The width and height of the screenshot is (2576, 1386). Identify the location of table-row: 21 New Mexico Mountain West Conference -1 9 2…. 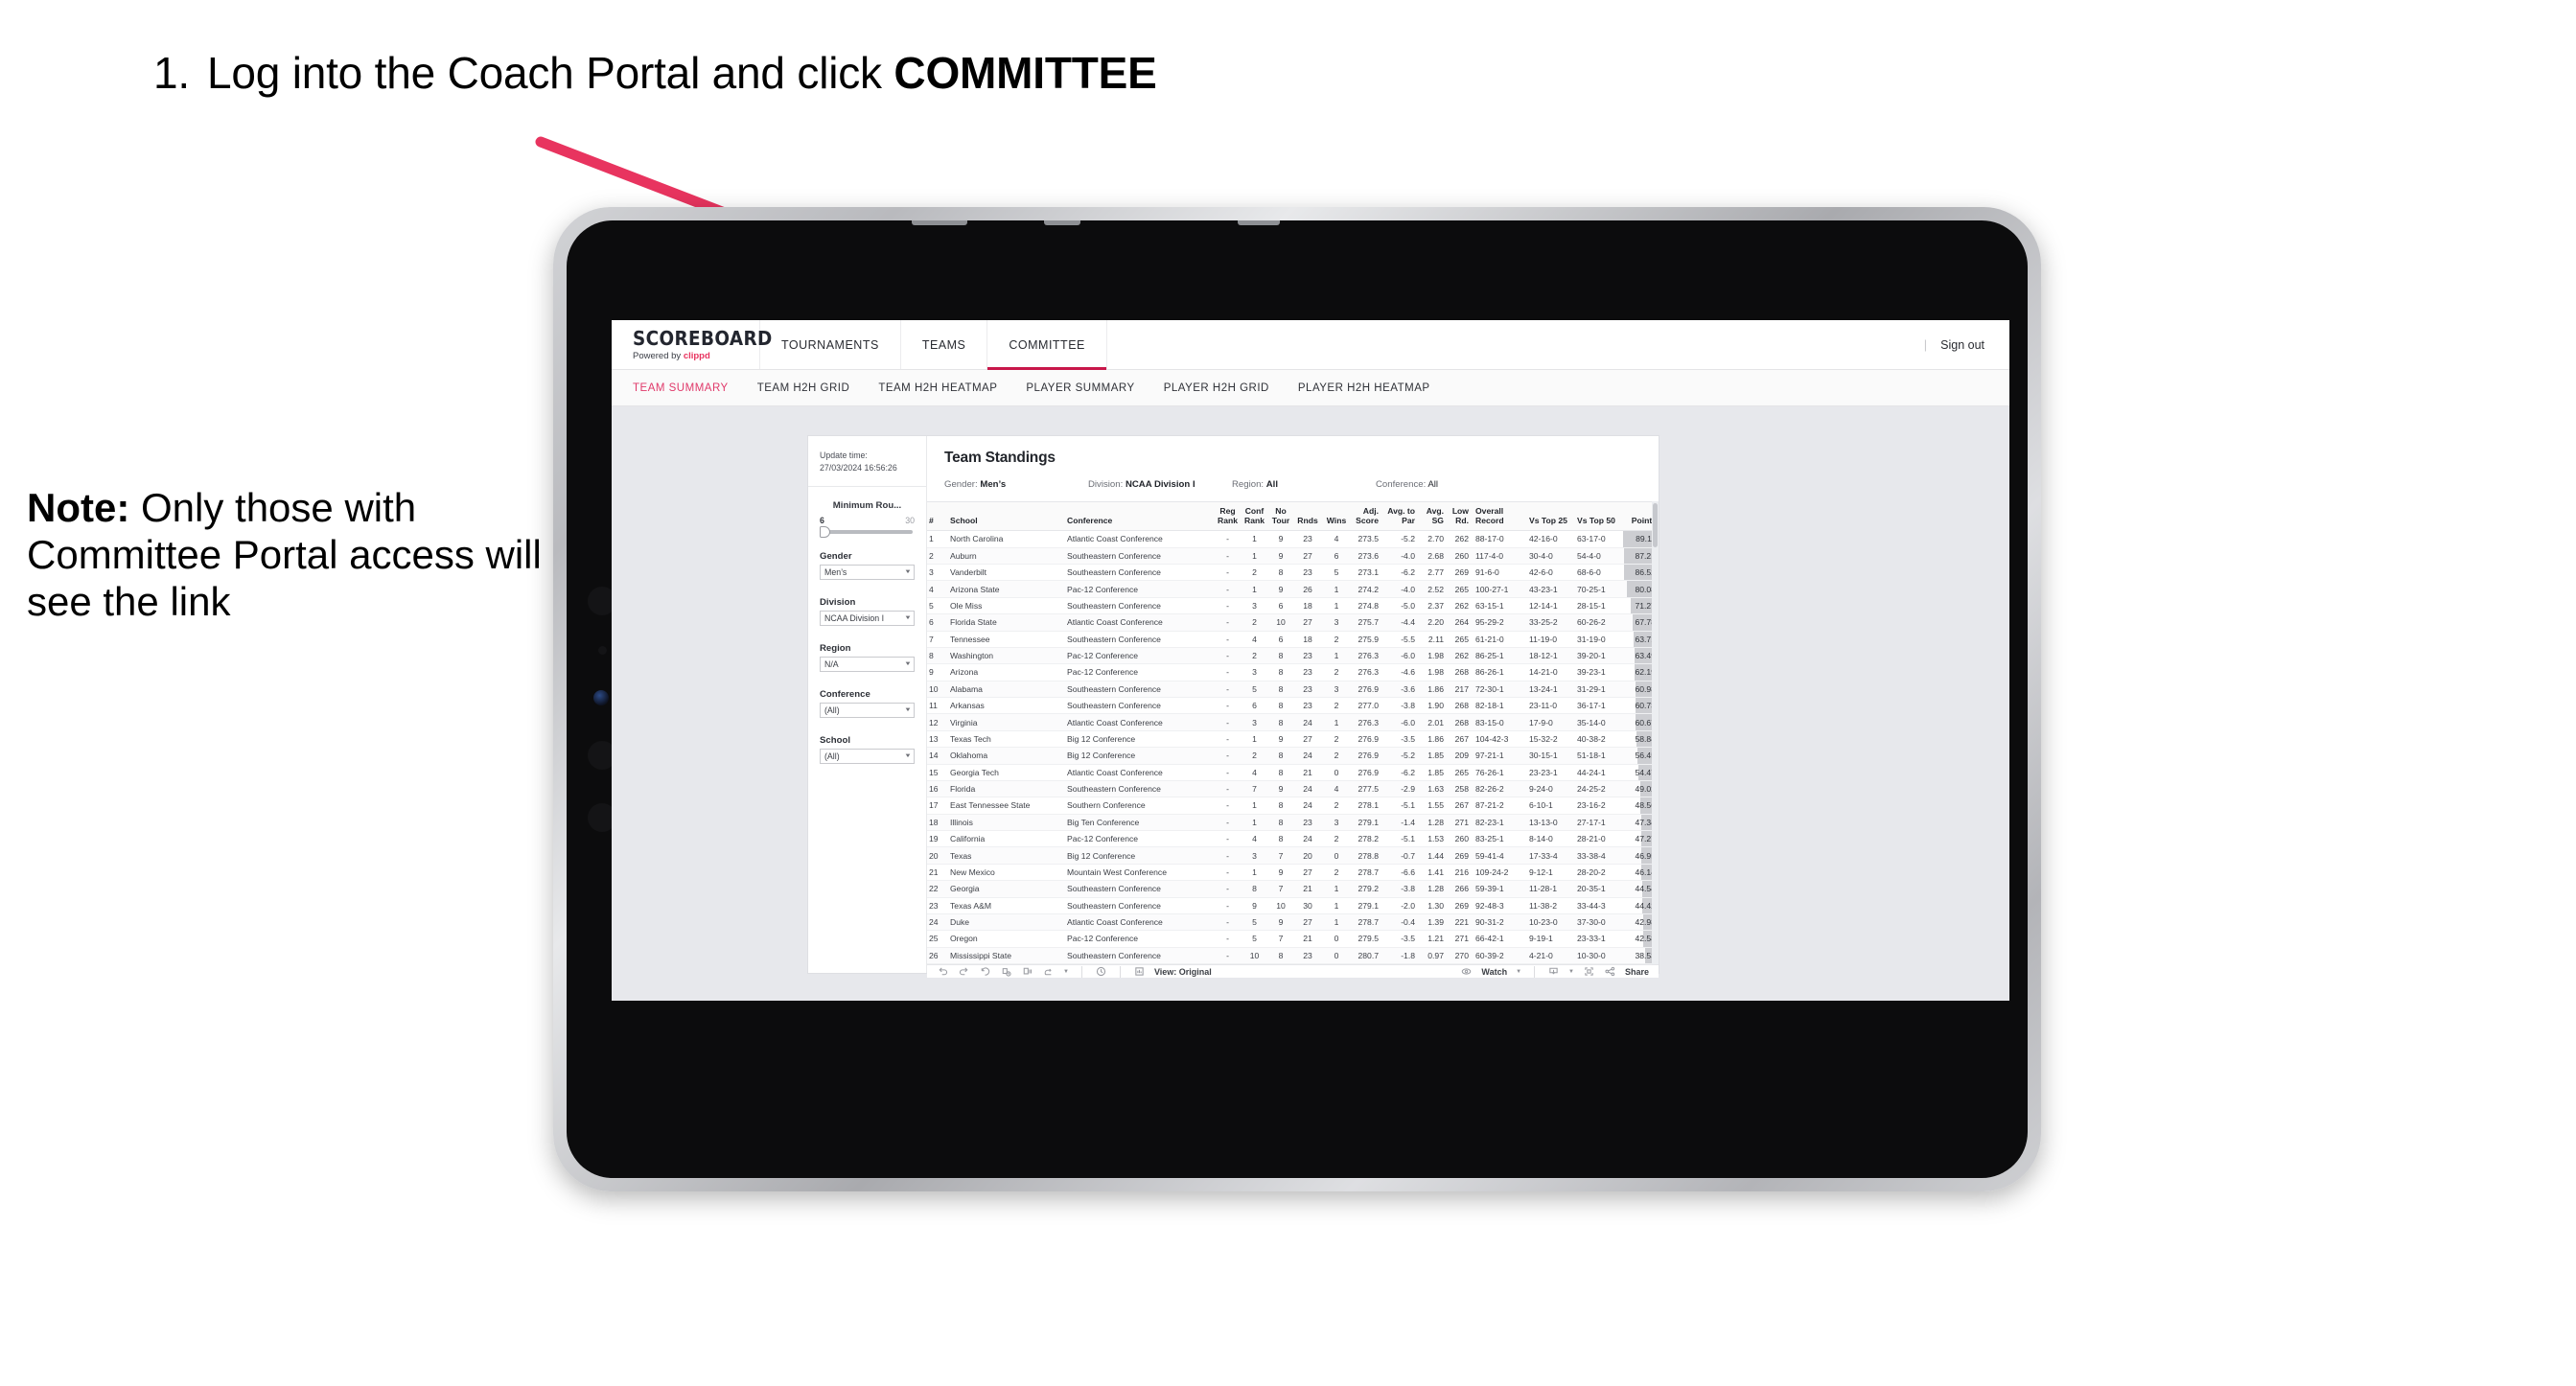
(1290, 873).